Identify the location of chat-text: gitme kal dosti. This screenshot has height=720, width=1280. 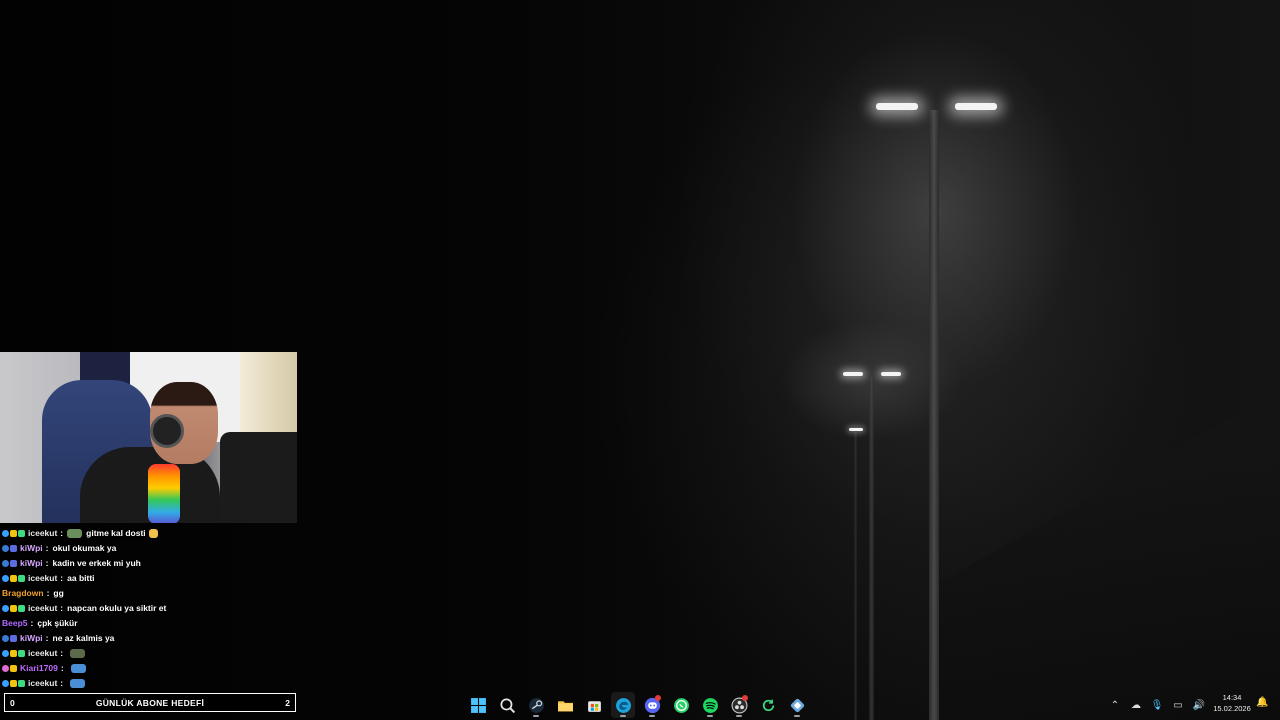
(116, 533).